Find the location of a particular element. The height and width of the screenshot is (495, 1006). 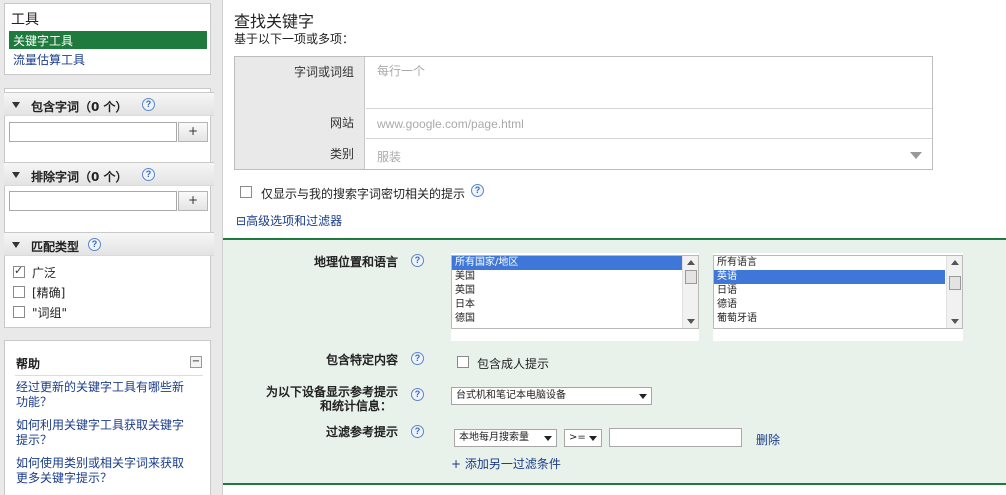

country-option: 德国 is located at coordinates (575, 319).